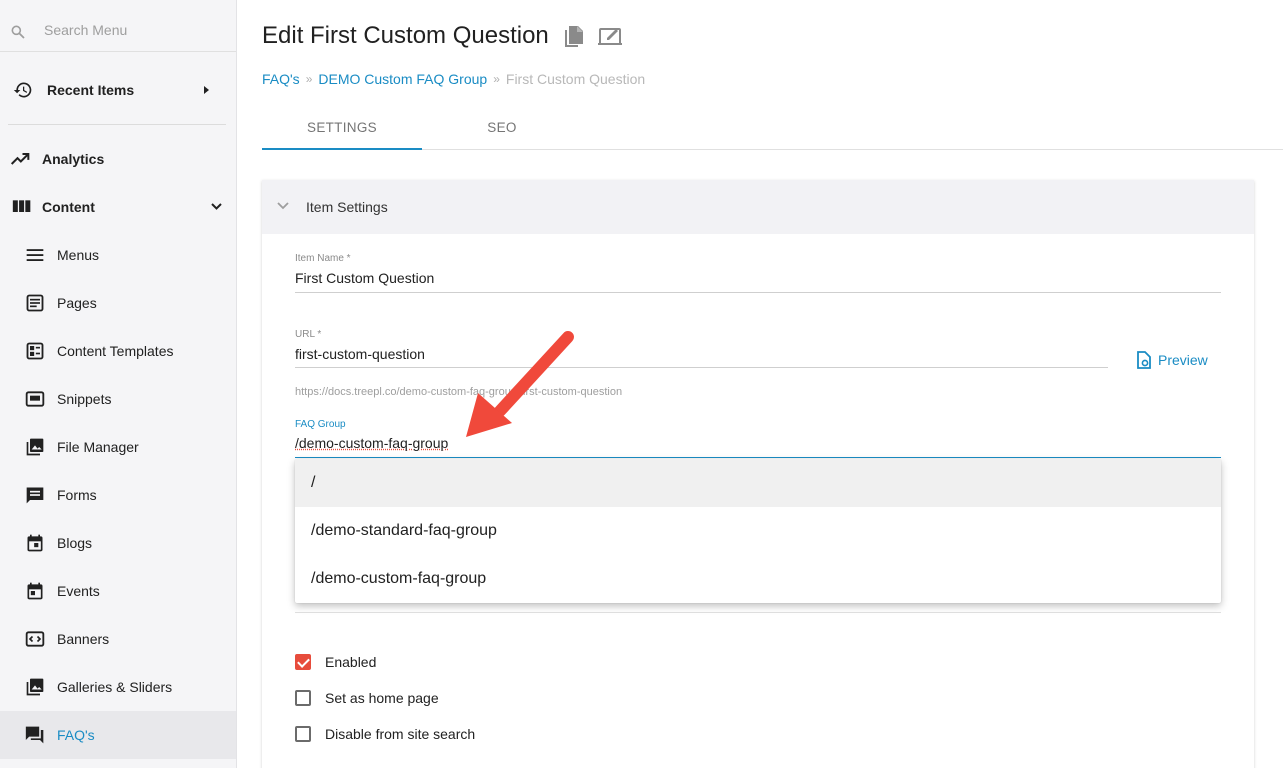  What do you see at coordinates (35, 591) in the screenshot?
I see `event-icon` at bounding box center [35, 591].